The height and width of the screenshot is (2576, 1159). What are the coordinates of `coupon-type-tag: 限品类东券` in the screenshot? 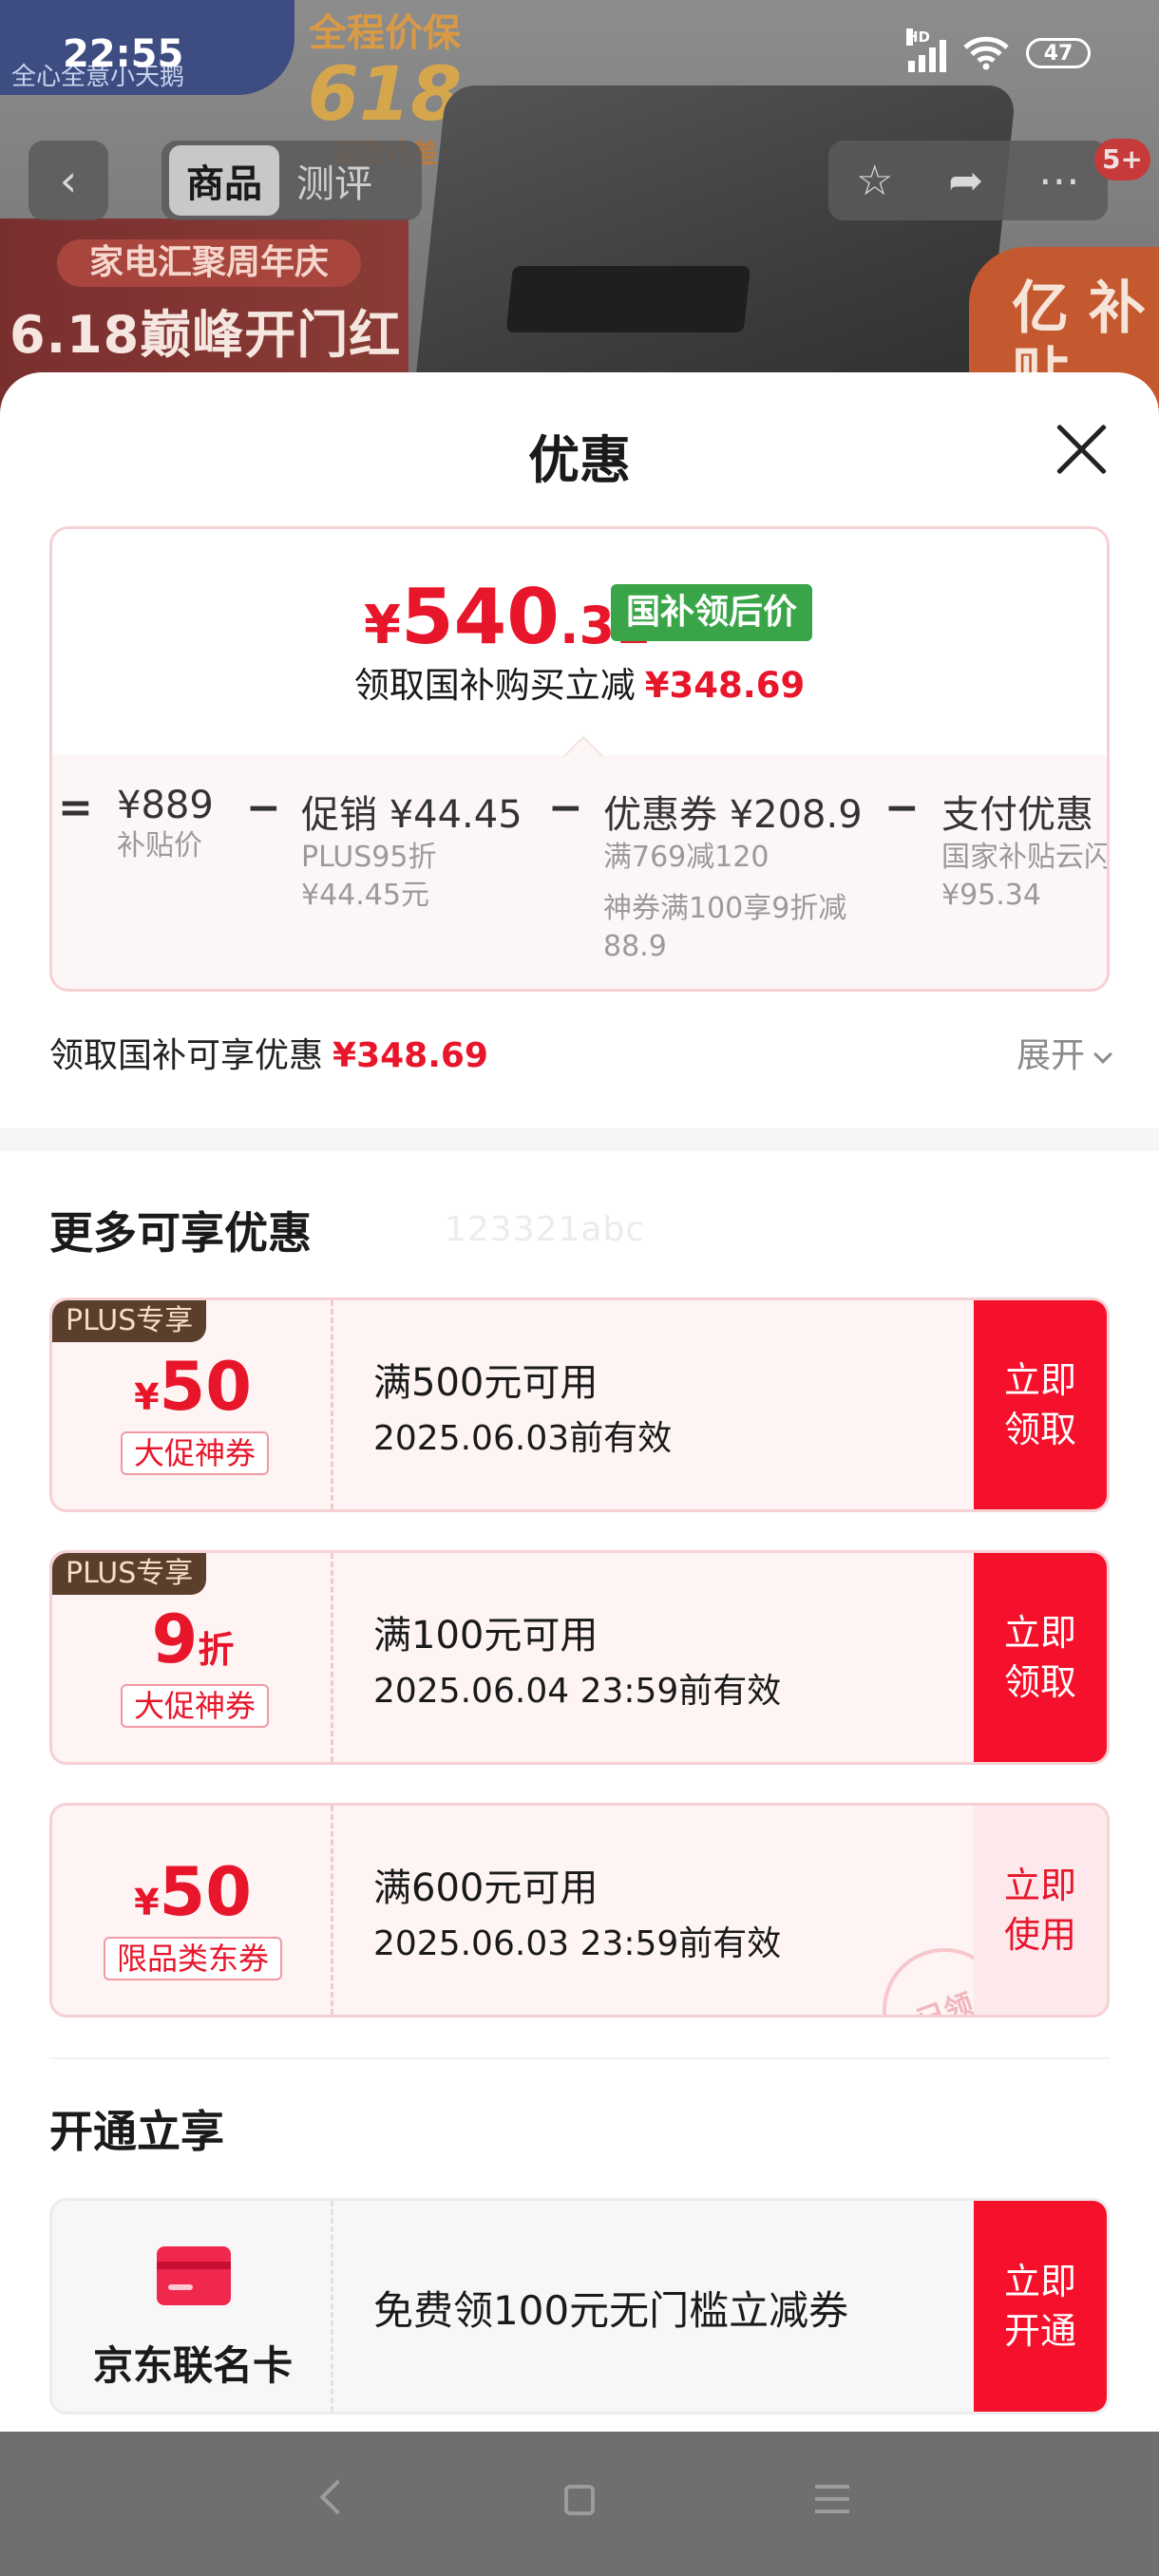 It's located at (193, 1958).